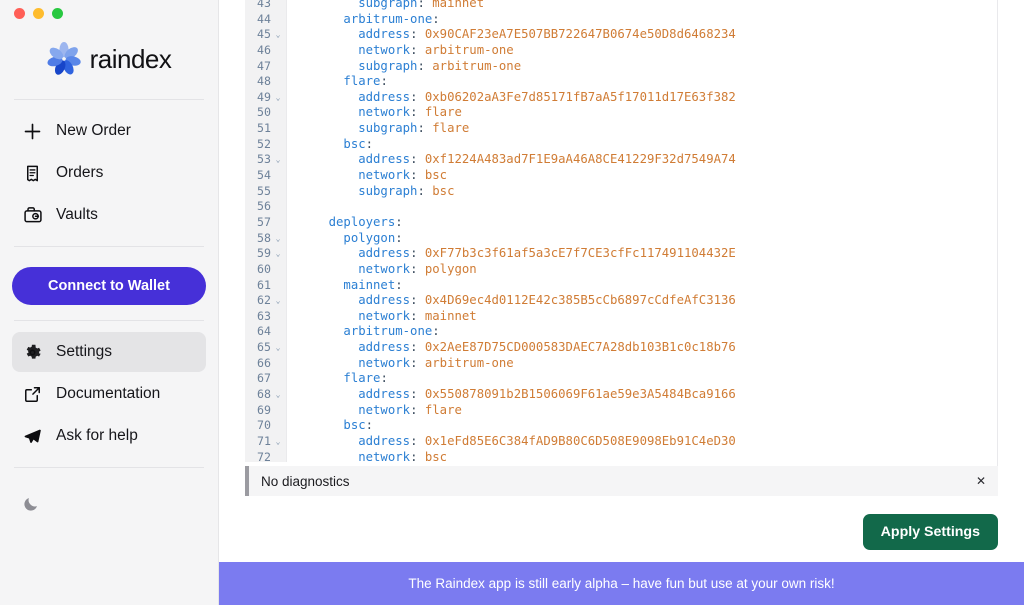  I want to click on editor-line-number: 52⌄, so click(264, 143).